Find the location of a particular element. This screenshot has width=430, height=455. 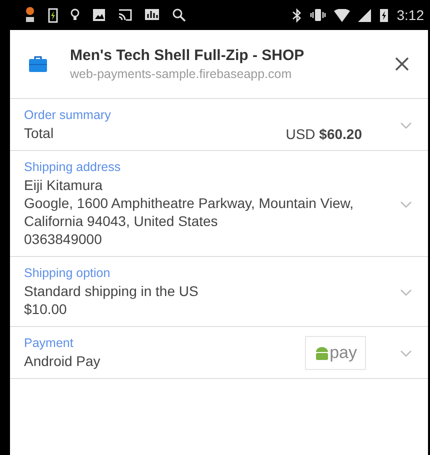

payment-logo: pay is located at coordinates (335, 353).